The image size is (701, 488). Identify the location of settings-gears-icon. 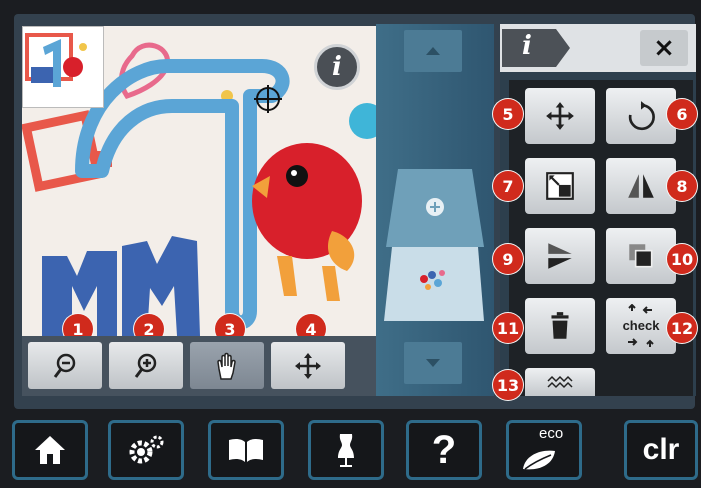
(146, 449).